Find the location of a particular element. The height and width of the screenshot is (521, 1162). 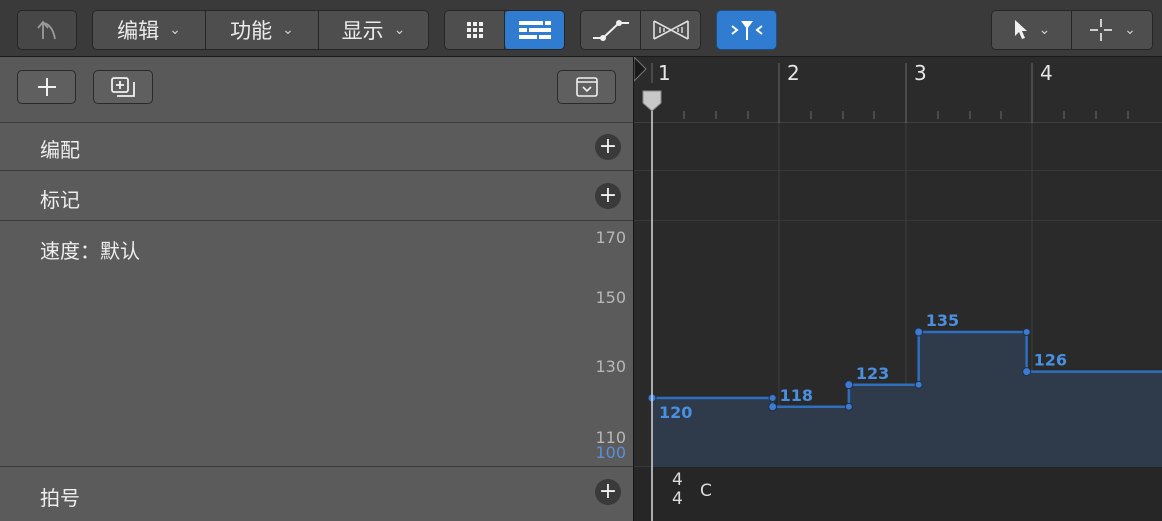

track-header-toolbar is located at coordinates (316, 90).